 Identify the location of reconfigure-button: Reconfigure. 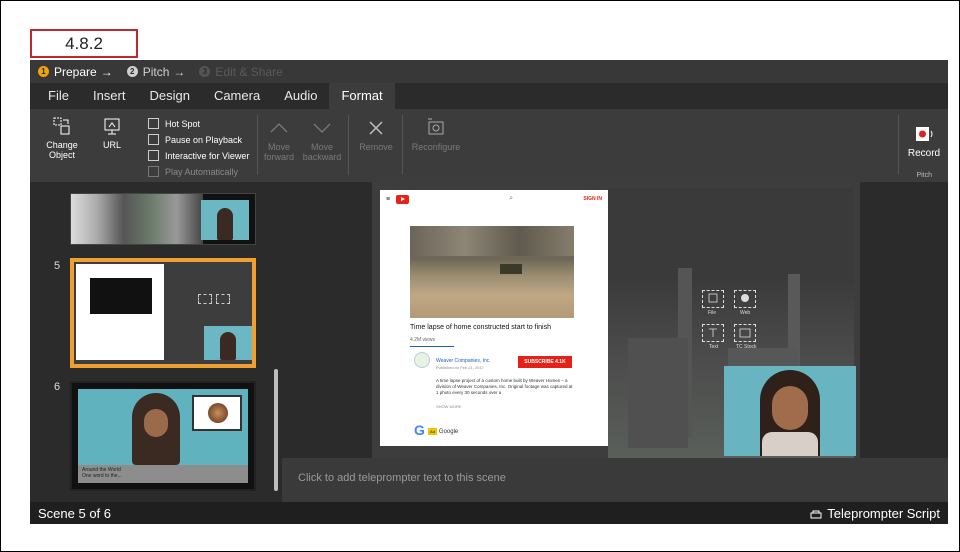
(436, 134).